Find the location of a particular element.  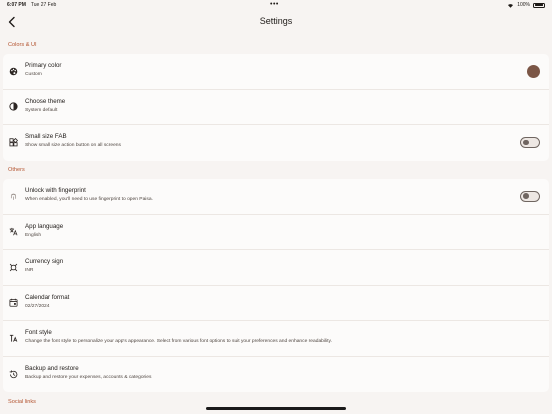

fingerprint-toggle is located at coordinates (530, 196).